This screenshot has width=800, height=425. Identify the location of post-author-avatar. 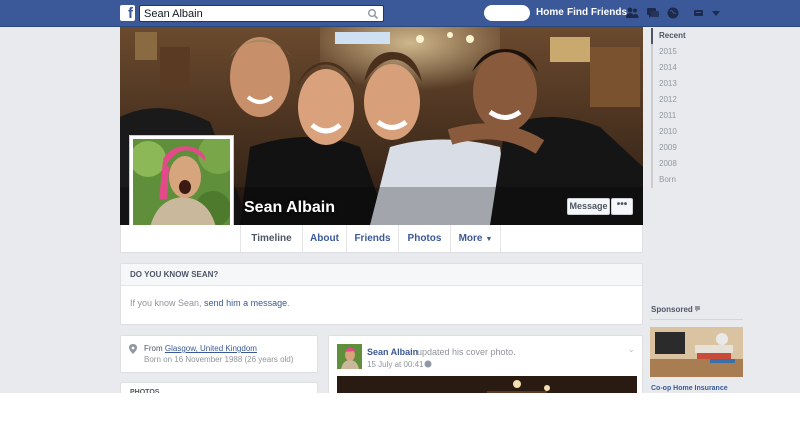
(349, 356).